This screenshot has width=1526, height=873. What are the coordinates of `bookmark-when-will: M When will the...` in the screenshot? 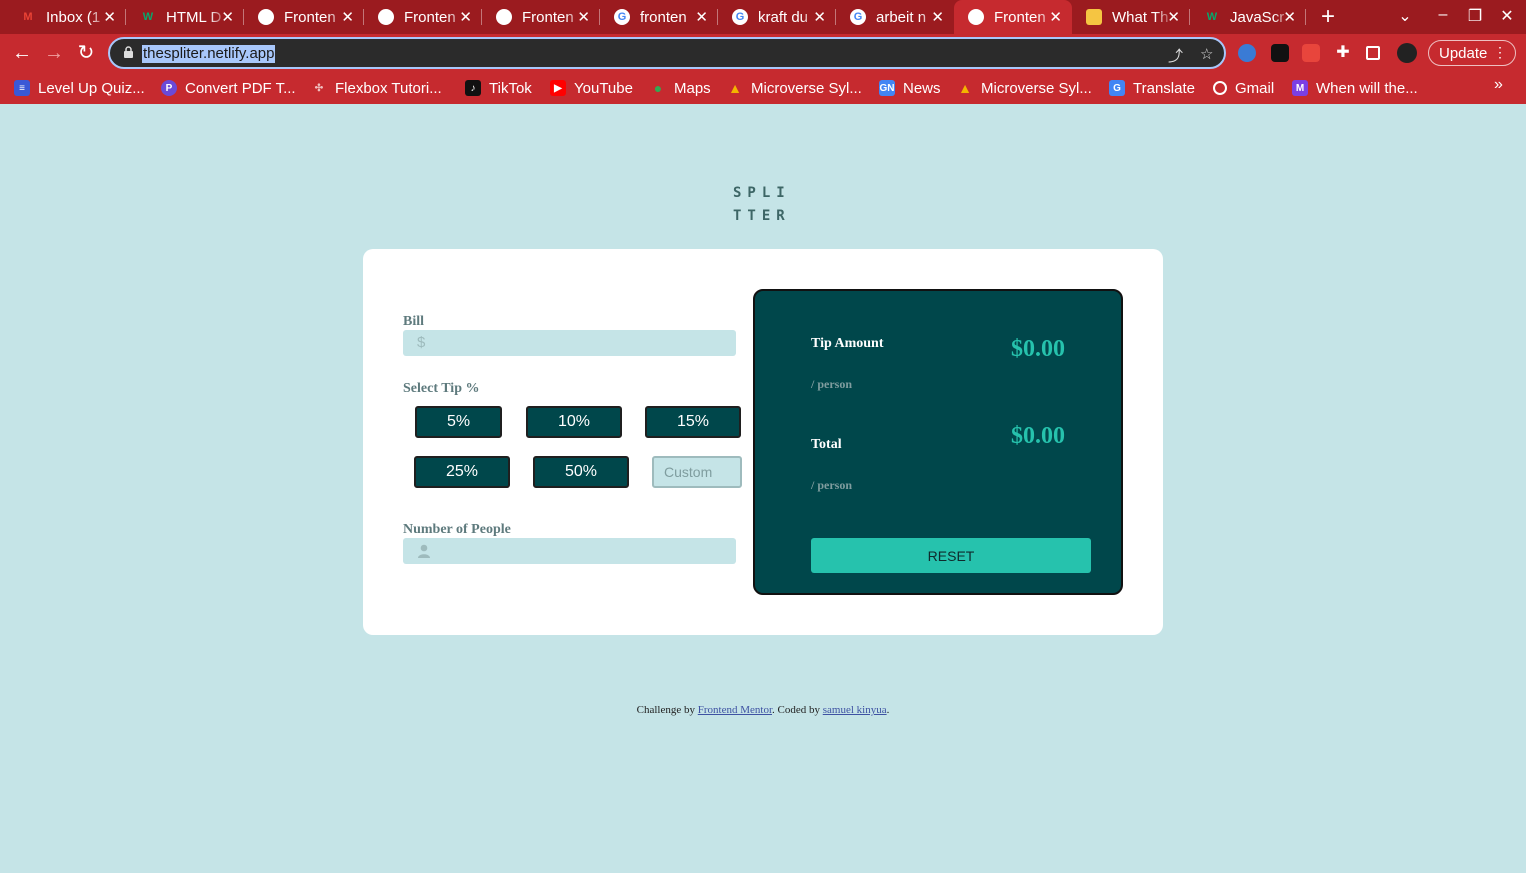 It's located at (1355, 88).